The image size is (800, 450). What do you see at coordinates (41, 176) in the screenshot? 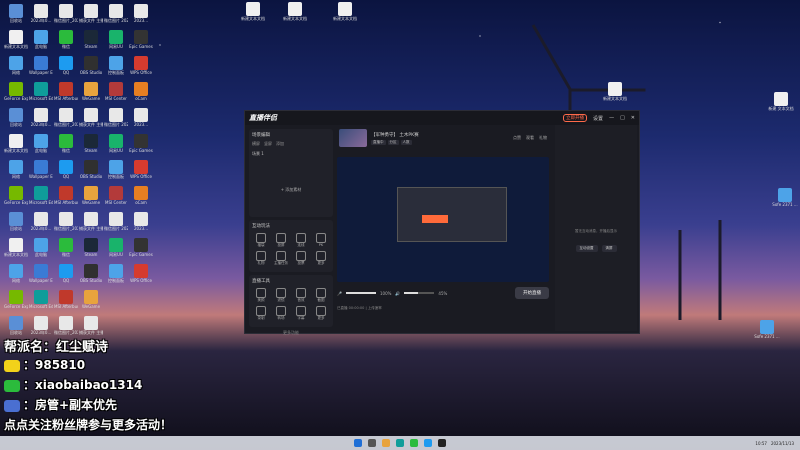
I see `desktop-icon-label: Wallpaper Engine` at bounding box center [41, 176].